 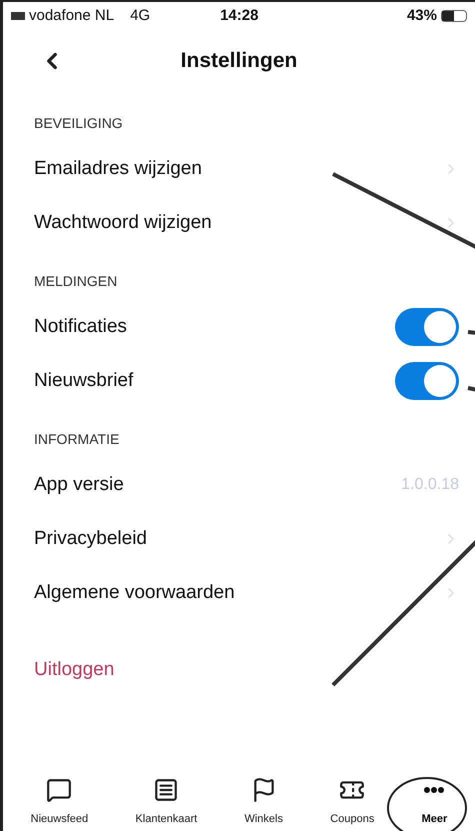 What do you see at coordinates (59, 789) in the screenshot?
I see `chat-bubble-icon` at bounding box center [59, 789].